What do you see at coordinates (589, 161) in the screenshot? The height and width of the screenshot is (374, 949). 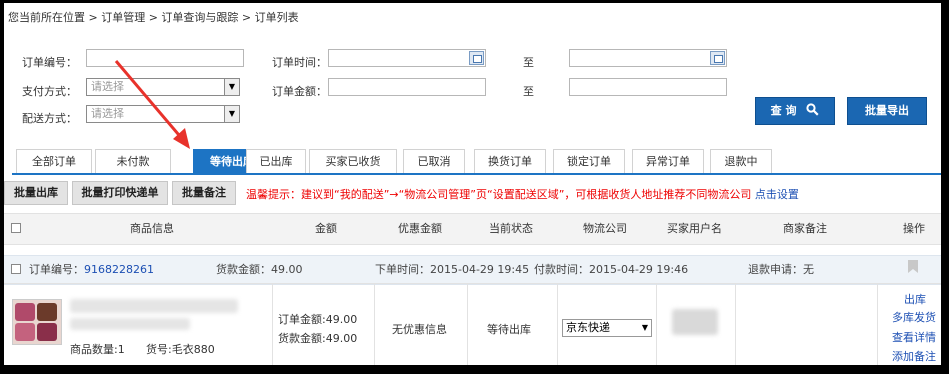 I see `tab-locked-orders: 锁定订单` at bounding box center [589, 161].